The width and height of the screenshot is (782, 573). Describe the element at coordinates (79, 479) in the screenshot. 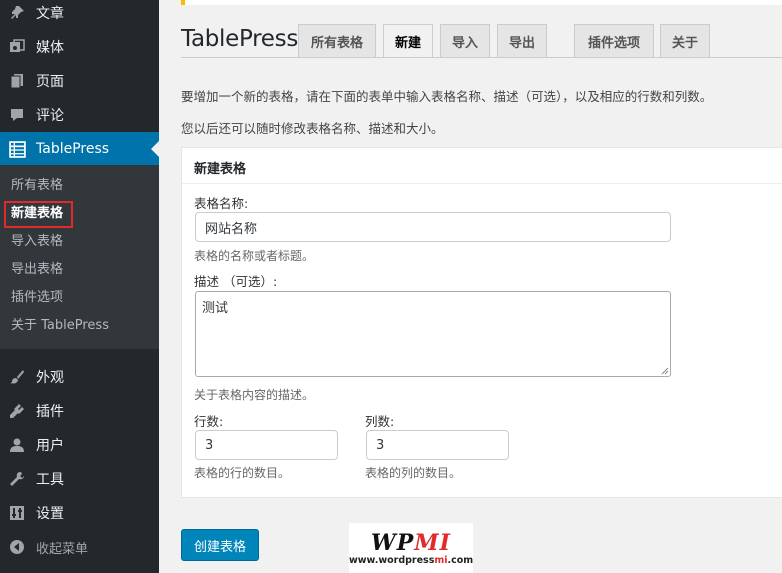

I see `menu-item-tools: 工具` at that location.